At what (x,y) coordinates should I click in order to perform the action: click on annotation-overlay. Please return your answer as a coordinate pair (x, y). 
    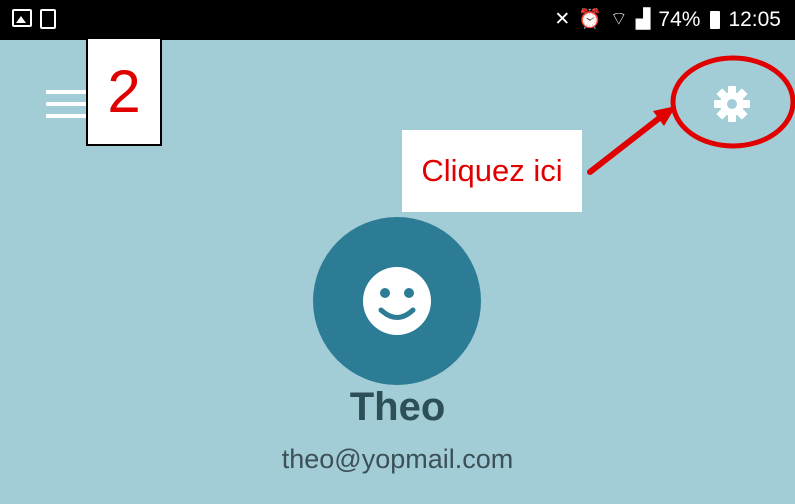
    Looking at the image, I should click on (691, 115).